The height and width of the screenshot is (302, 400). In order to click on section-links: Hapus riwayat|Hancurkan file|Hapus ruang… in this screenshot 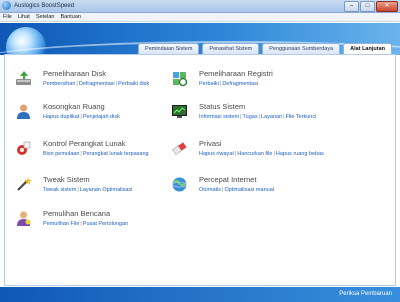, I will do `click(261, 154)`.